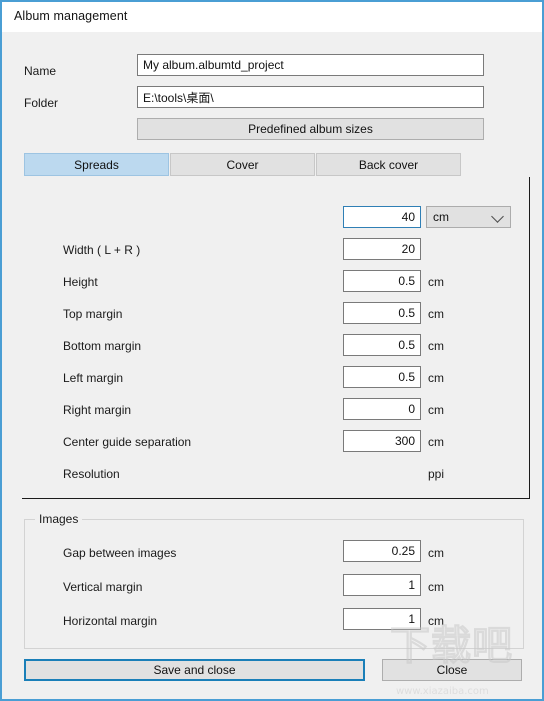 The height and width of the screenshot is (701, 544). What do you see at coordinates (103, 587) in the screenshot?
I see `vertical-margin-label: Vertical margin` at bounding box center [103, 587].